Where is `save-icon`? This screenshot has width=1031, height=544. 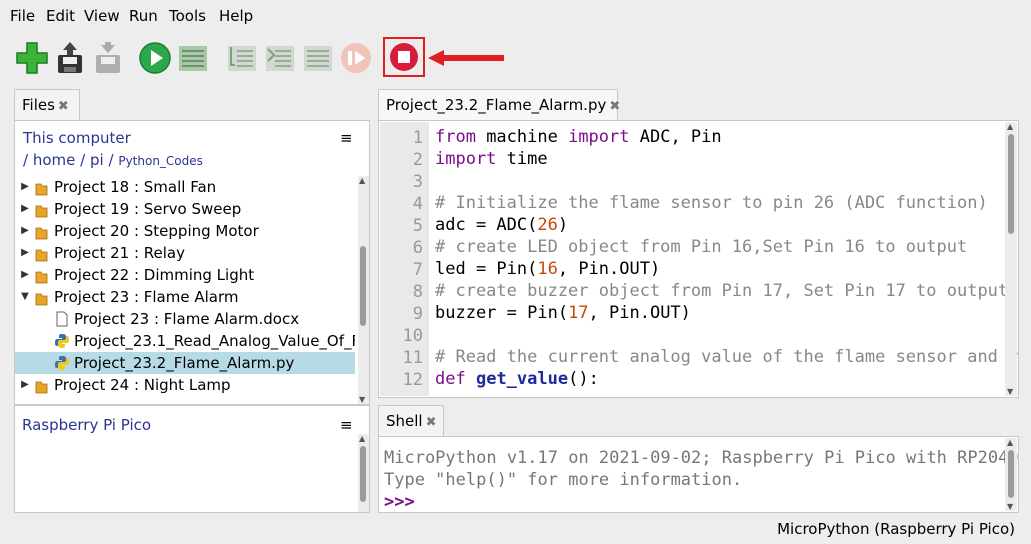 save-icon is located at coordinates (70, 57).